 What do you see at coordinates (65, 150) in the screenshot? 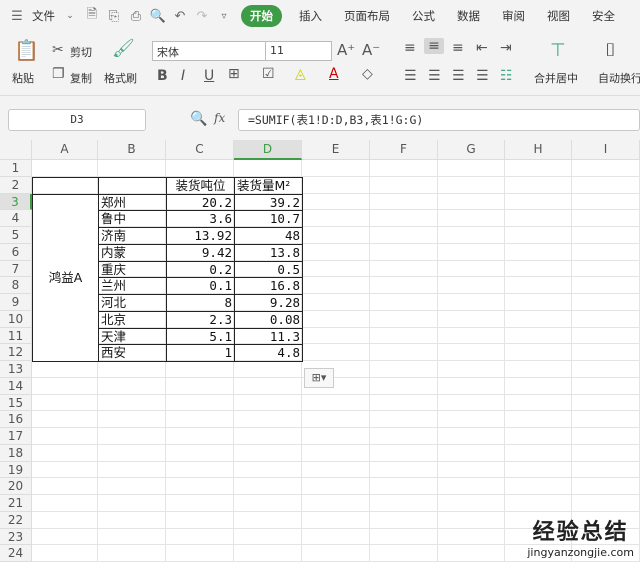
I see `column-header-A: A` at bounding box center [65, 150].